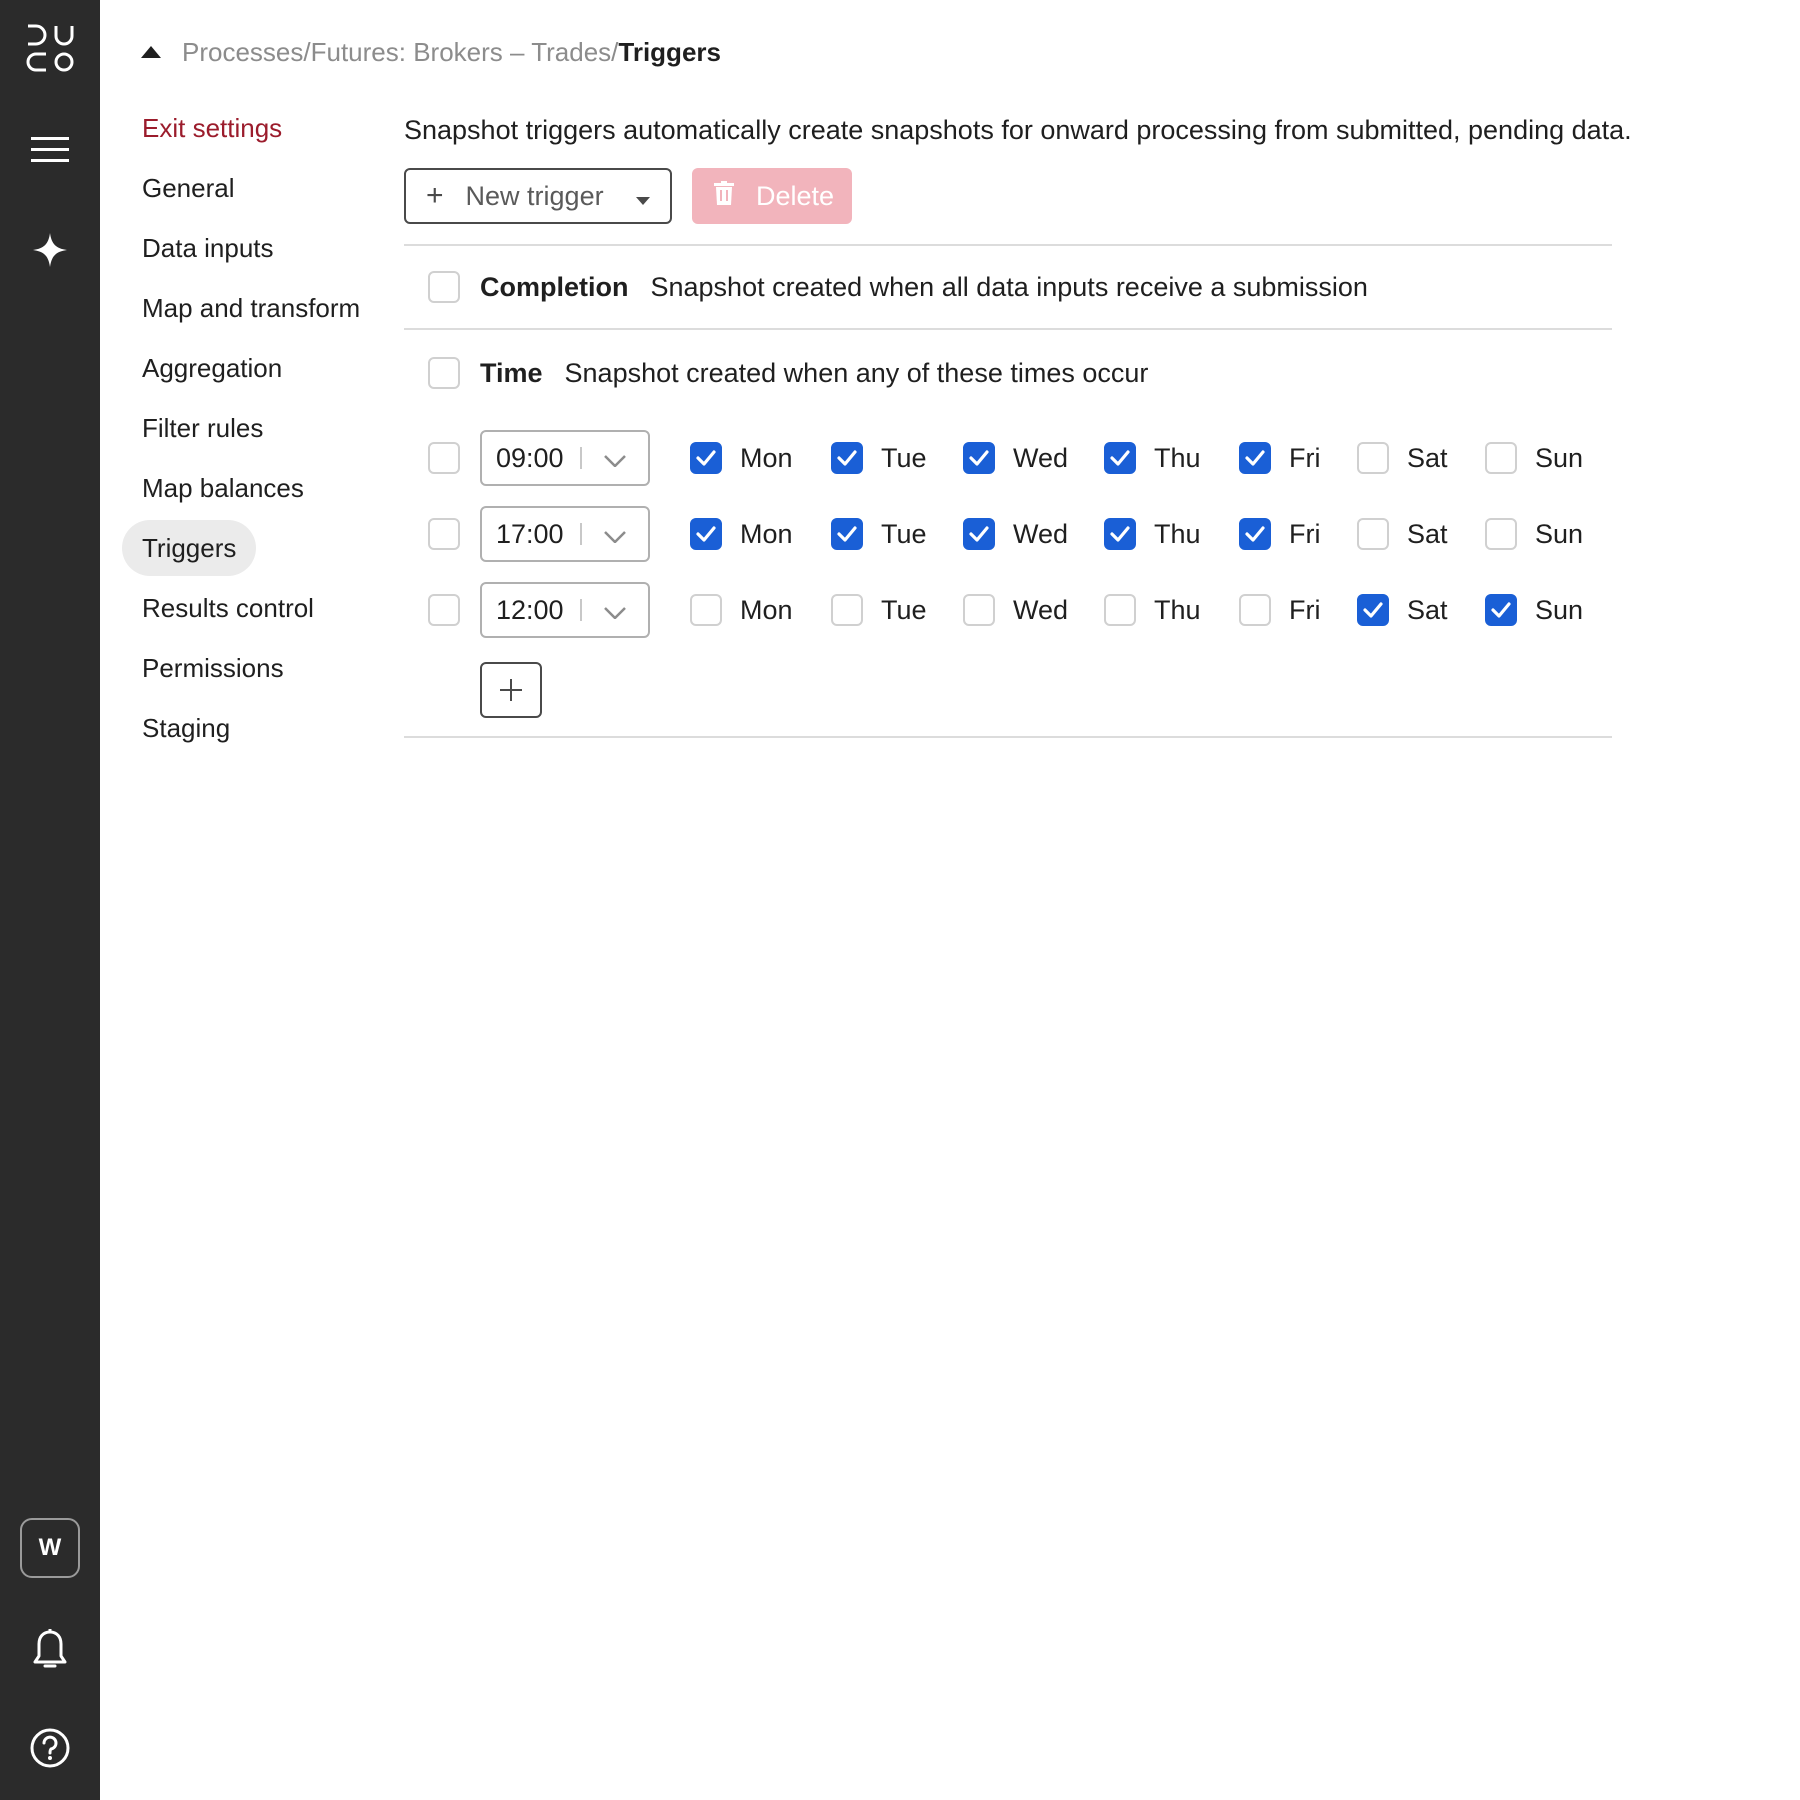 The image size is (1800, 1800). What do you see at coordinates (208, 248) in the screenshot?
I see `nav-item-data-inputs: Data inputs` at bounding box center [208, 248].